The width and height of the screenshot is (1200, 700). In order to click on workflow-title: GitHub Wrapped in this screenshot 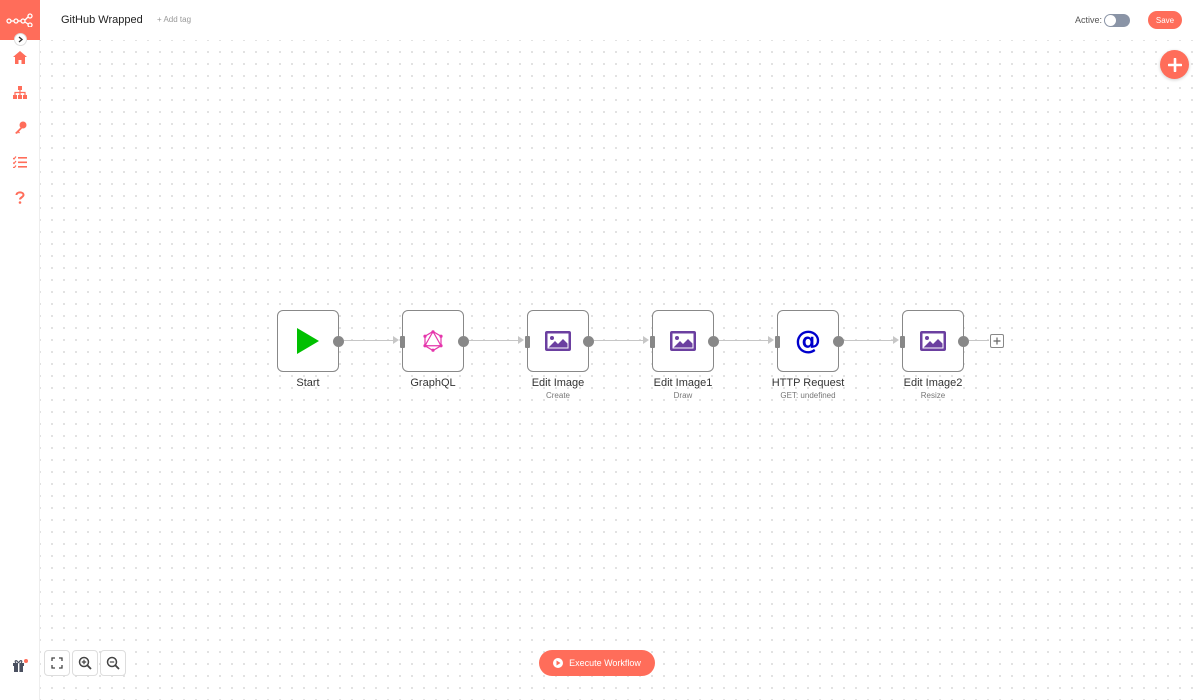, I will do `click(102, 20)`.